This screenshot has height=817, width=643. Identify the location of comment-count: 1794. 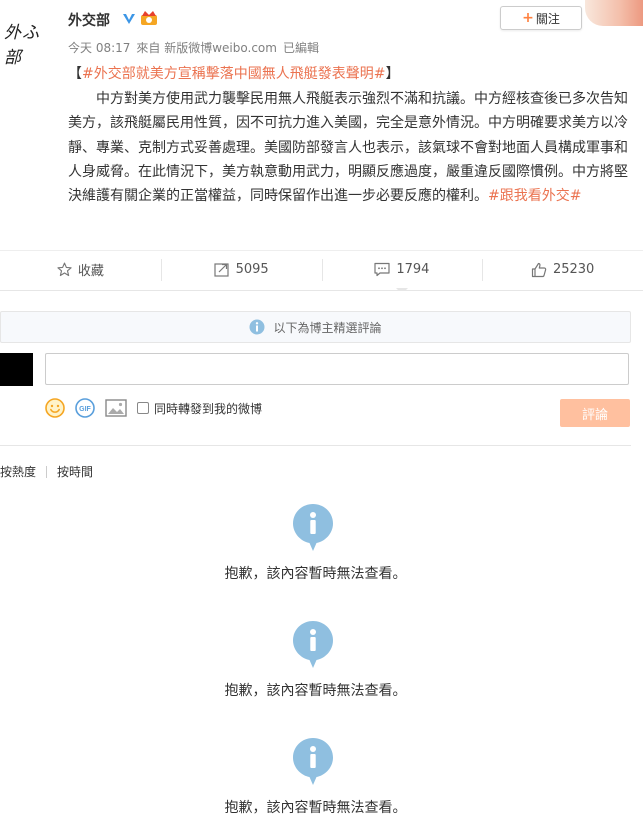
(413, 269).